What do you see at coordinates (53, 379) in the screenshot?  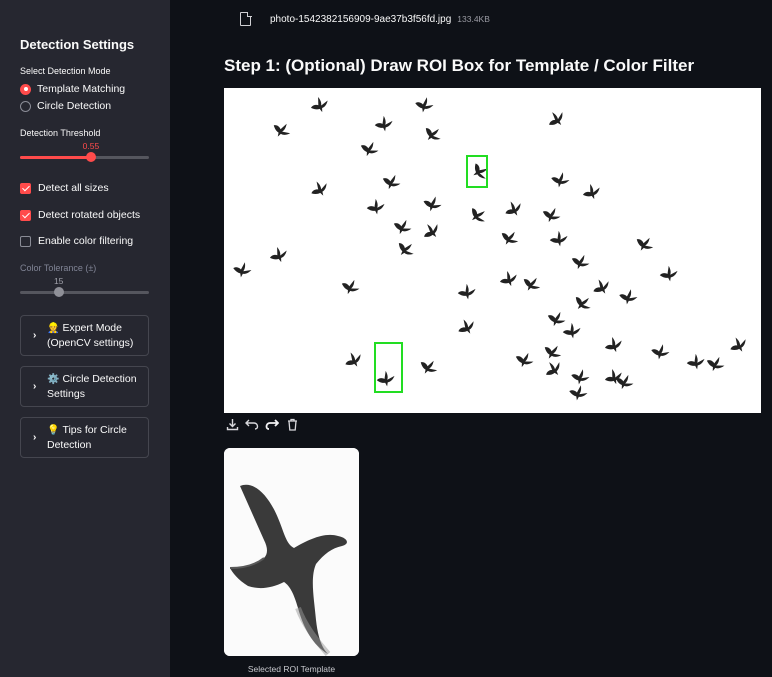 I see `gear-icon: ⚙️` at bounding box center [53, 379].